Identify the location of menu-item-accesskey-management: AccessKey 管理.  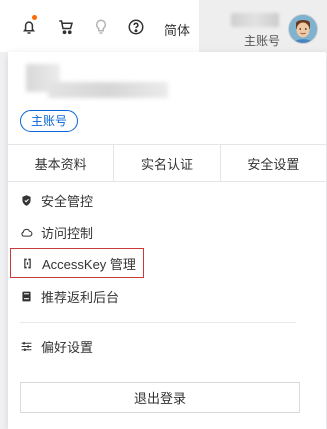
(77, 263).